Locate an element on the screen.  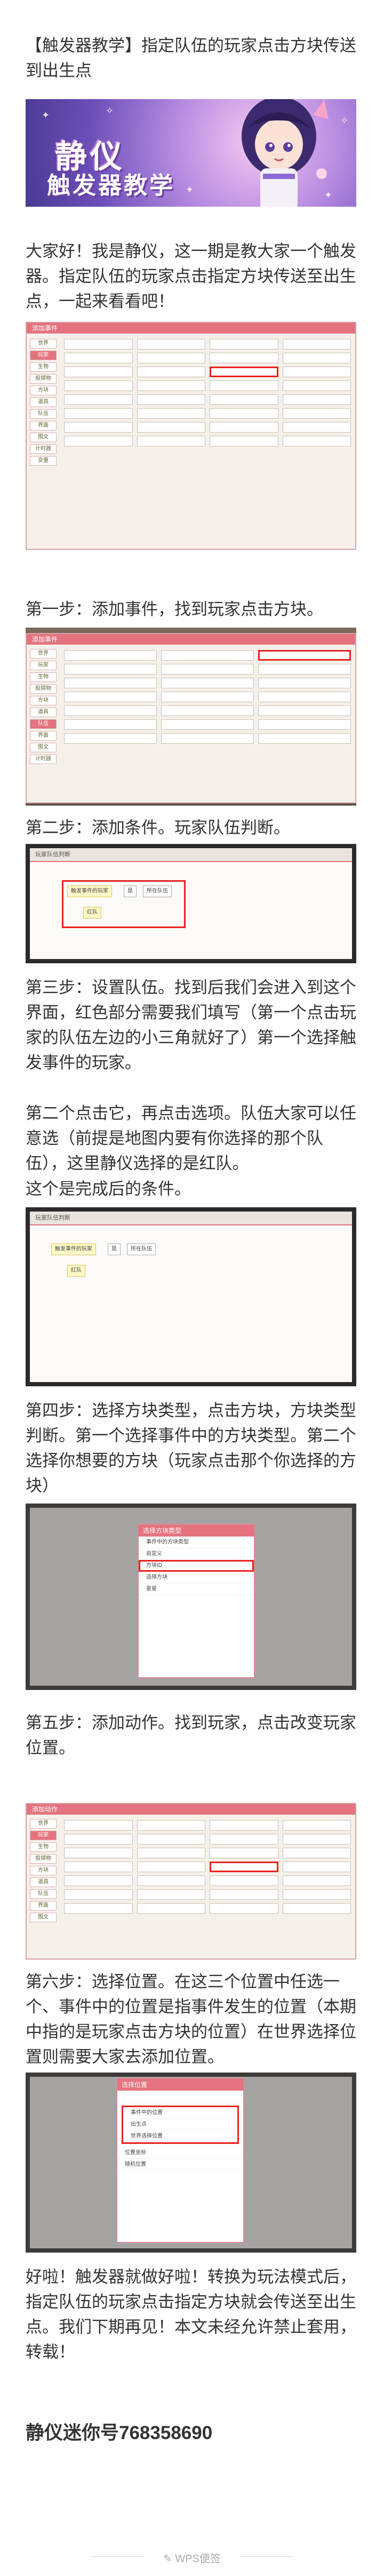
menu-item: 界面 is located at coordinates (43, 736).